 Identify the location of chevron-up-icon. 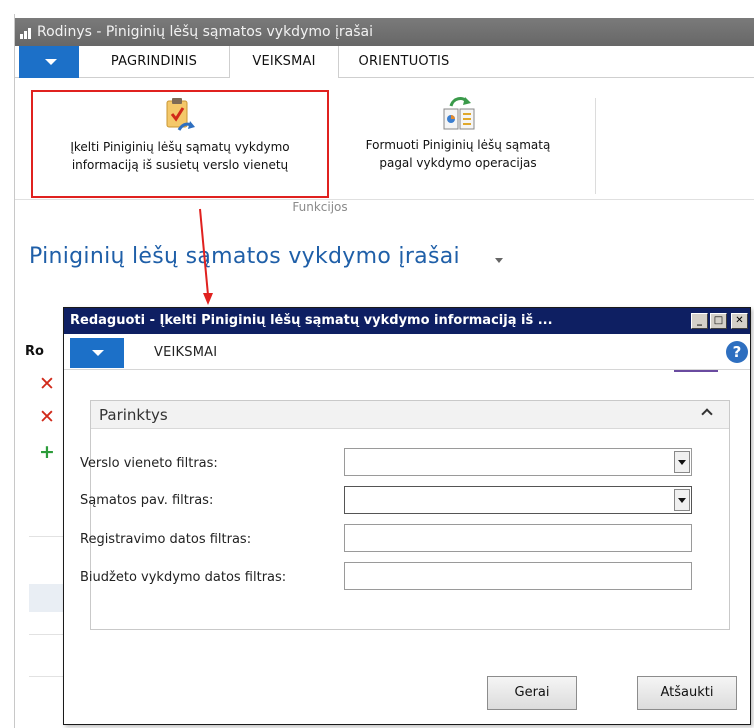
(707, 414).